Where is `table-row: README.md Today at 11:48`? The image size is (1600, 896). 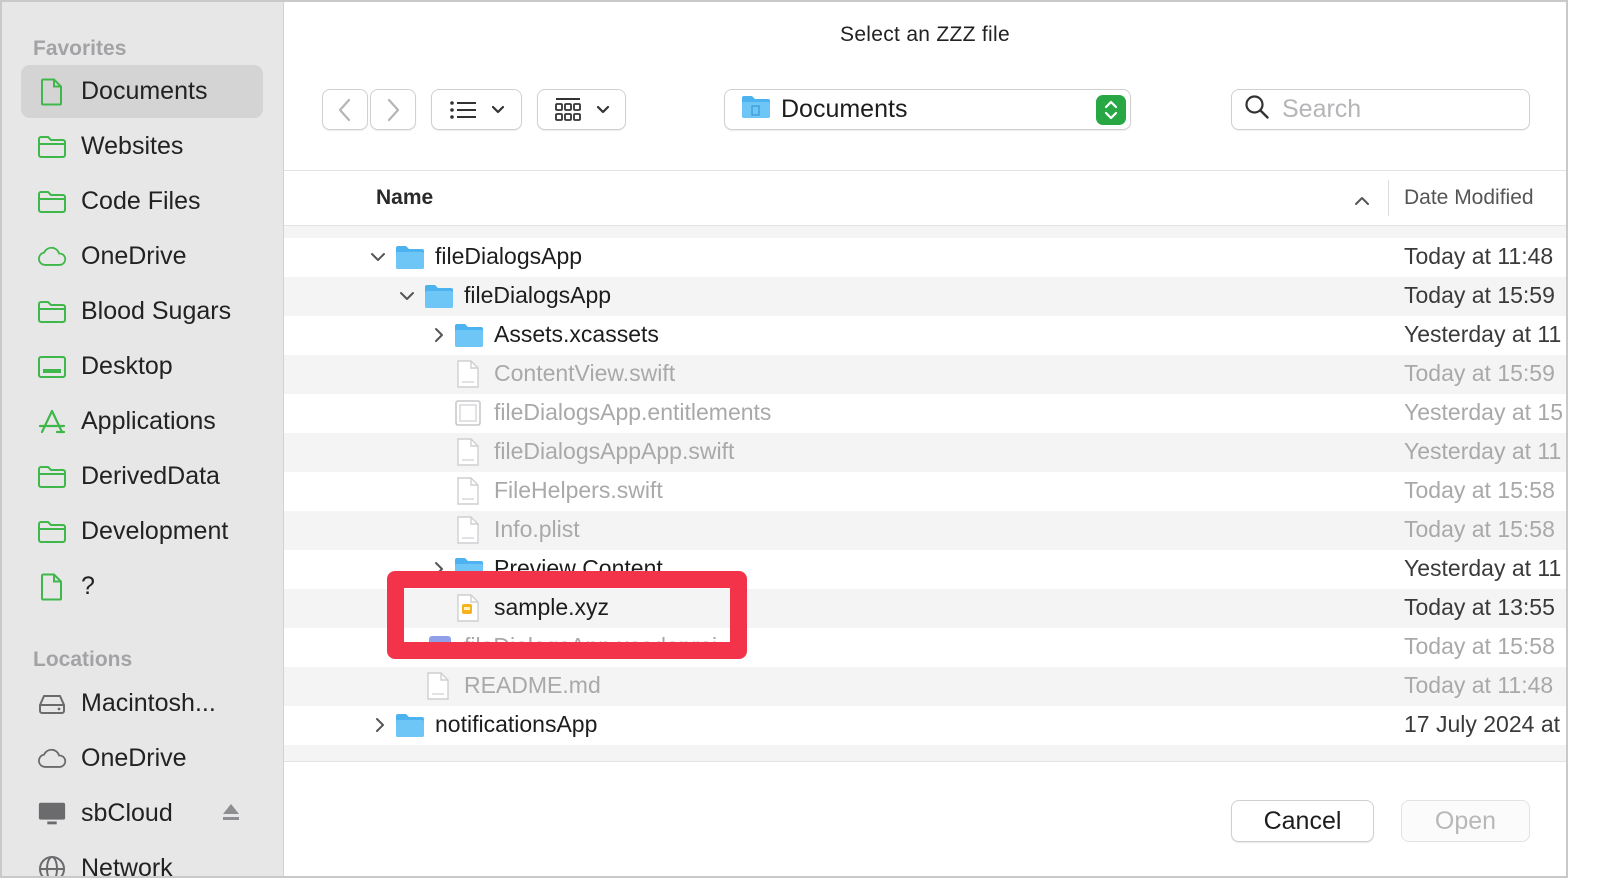
table-row: README.md Today at 11:48 is located at coordinates (925, 686).